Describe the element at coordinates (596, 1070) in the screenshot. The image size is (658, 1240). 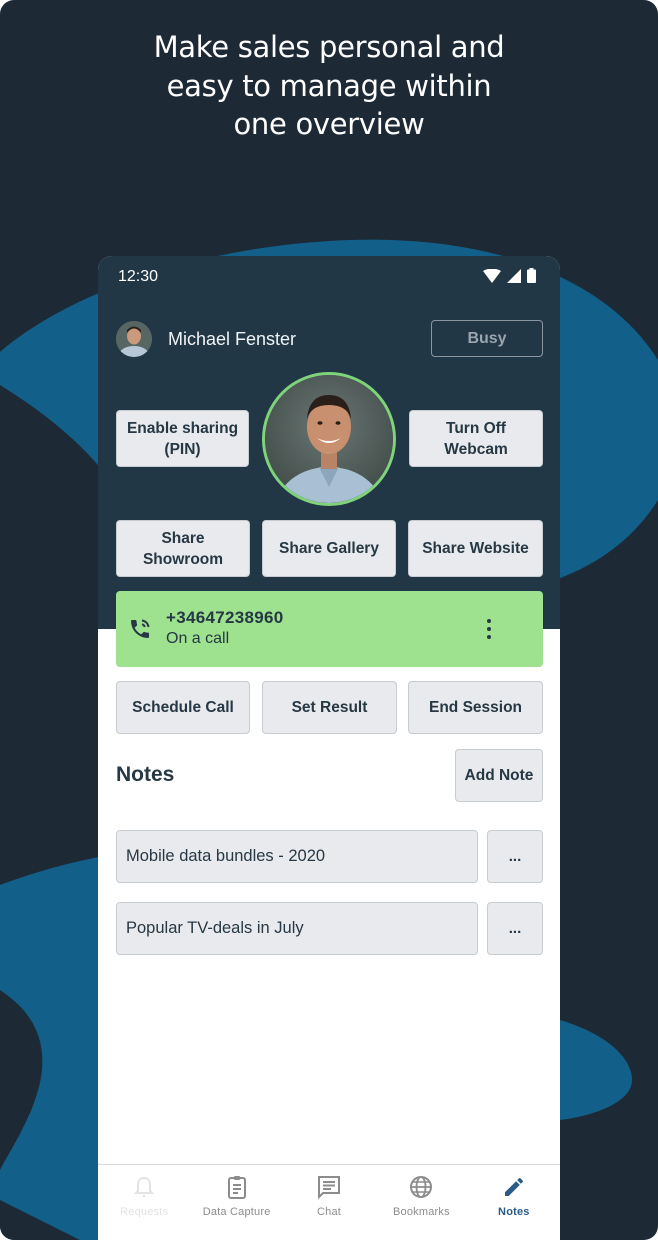
I see `blob-right-bottom` at that location.